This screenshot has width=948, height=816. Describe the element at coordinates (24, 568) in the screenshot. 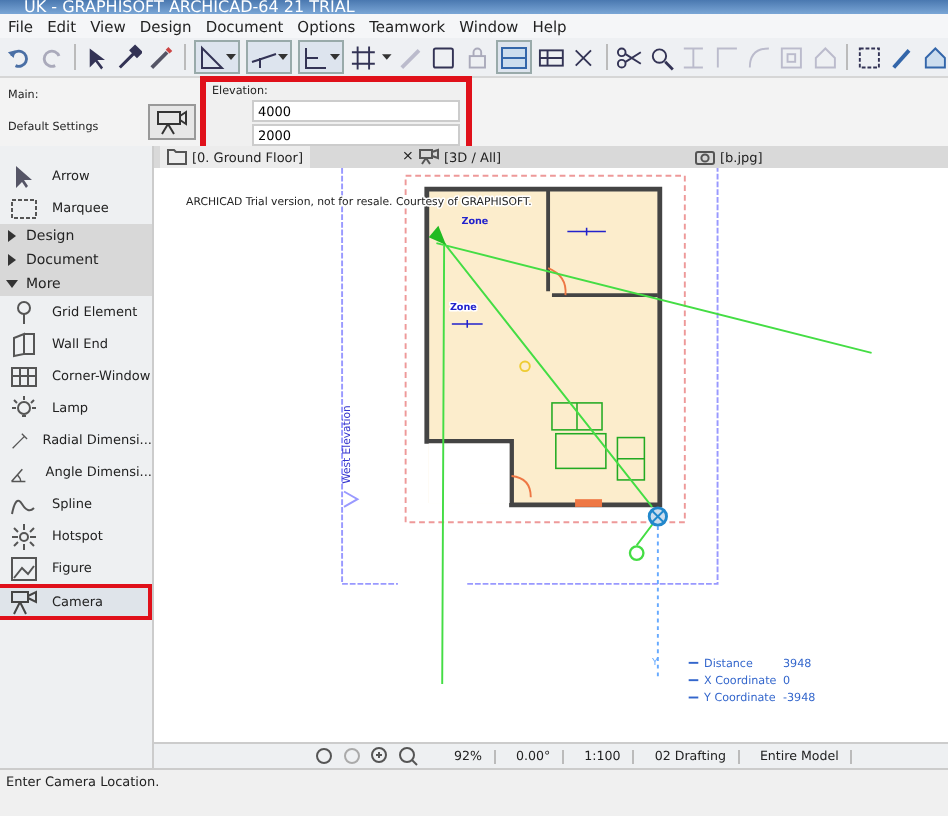

I see `image-icon` at that location.